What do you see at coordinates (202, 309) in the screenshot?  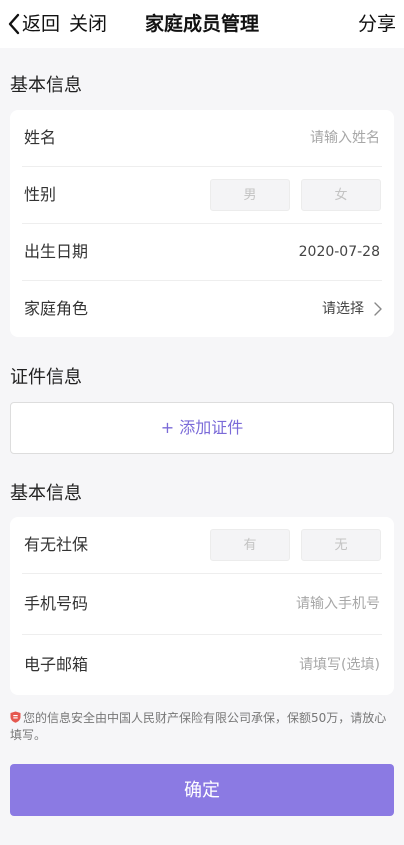 I see `family-role-row: 家庭角色 请选择` at bounding box center [202, 309].